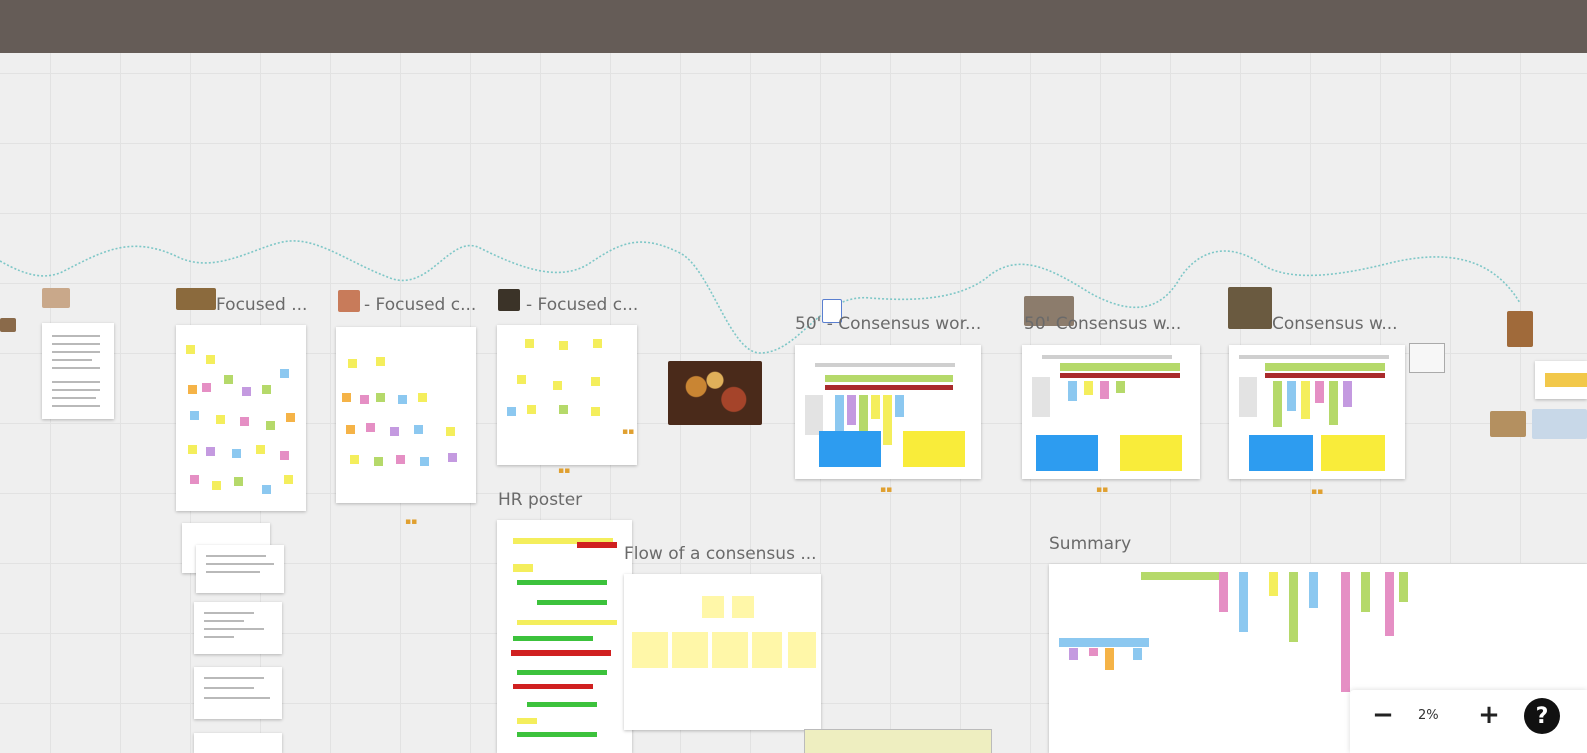  I want to click on zoom-controls: − 2% + ?, so click(1468, 721).